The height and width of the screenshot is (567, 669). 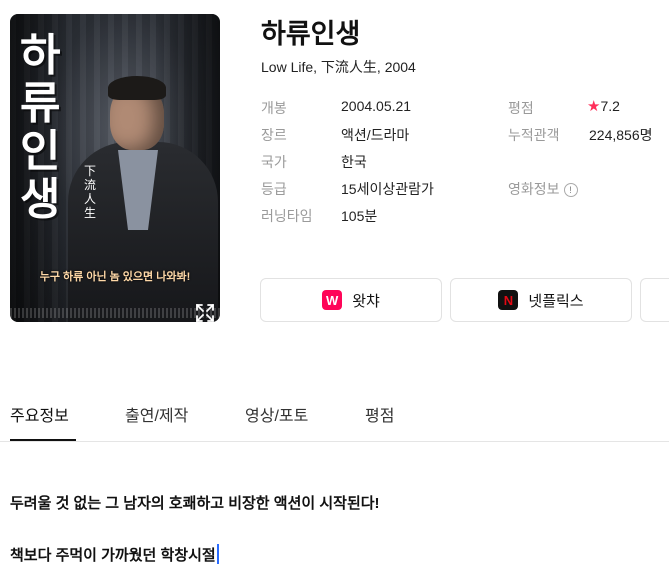 I want to click on tab-video-photo: 영상/포토, so click(x=276, y=414).